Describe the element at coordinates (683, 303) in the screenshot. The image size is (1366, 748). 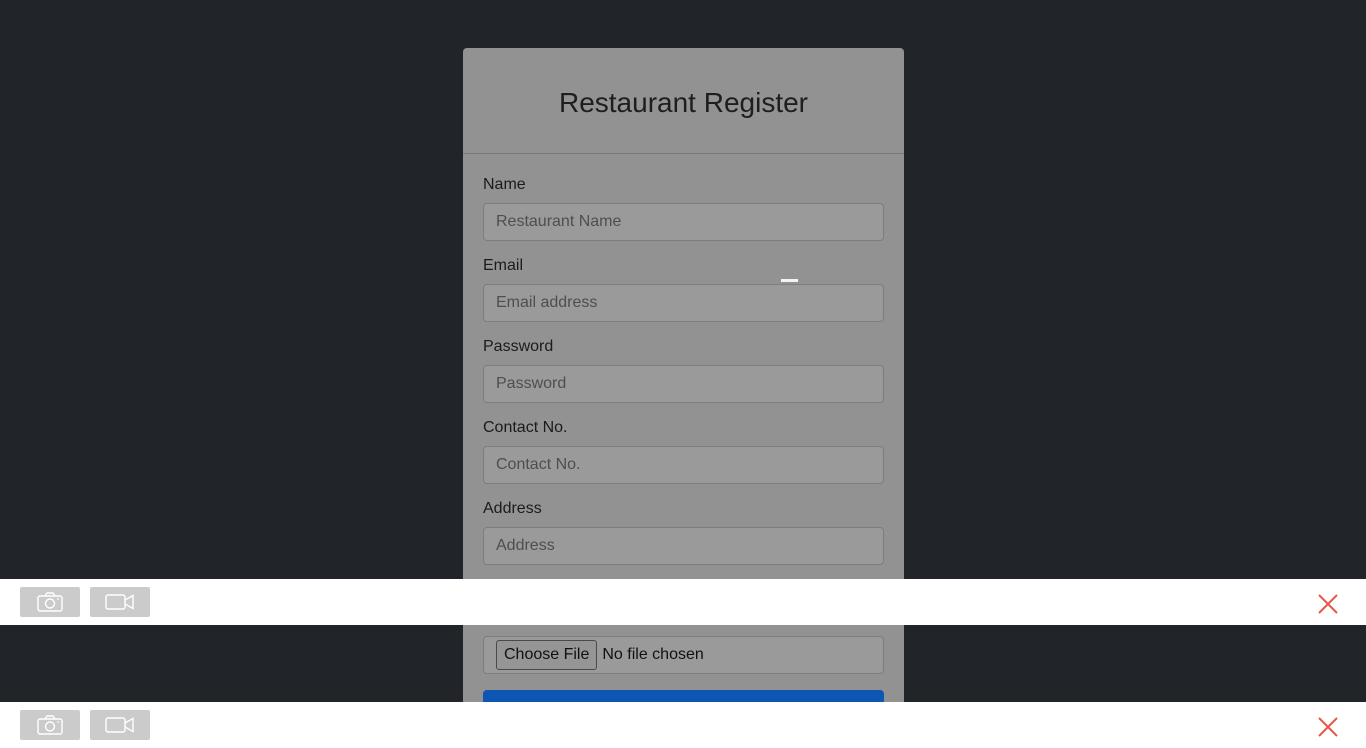
I see `email-input` at that location.